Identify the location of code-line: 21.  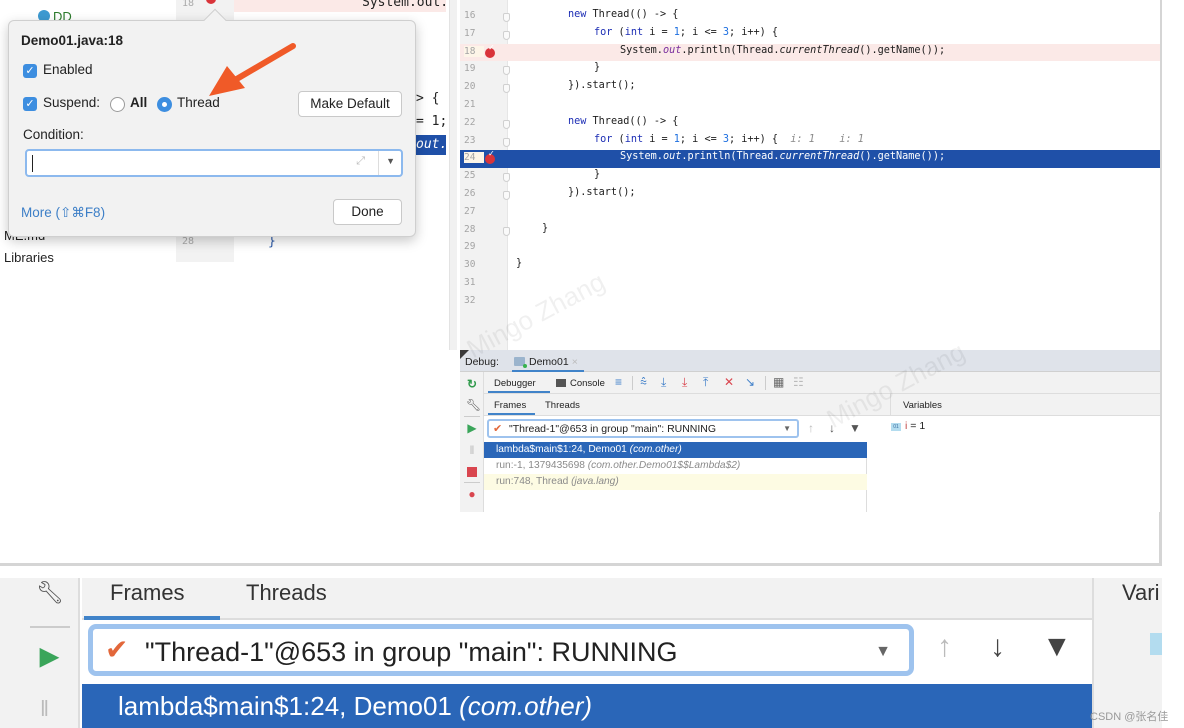
(810, 106).